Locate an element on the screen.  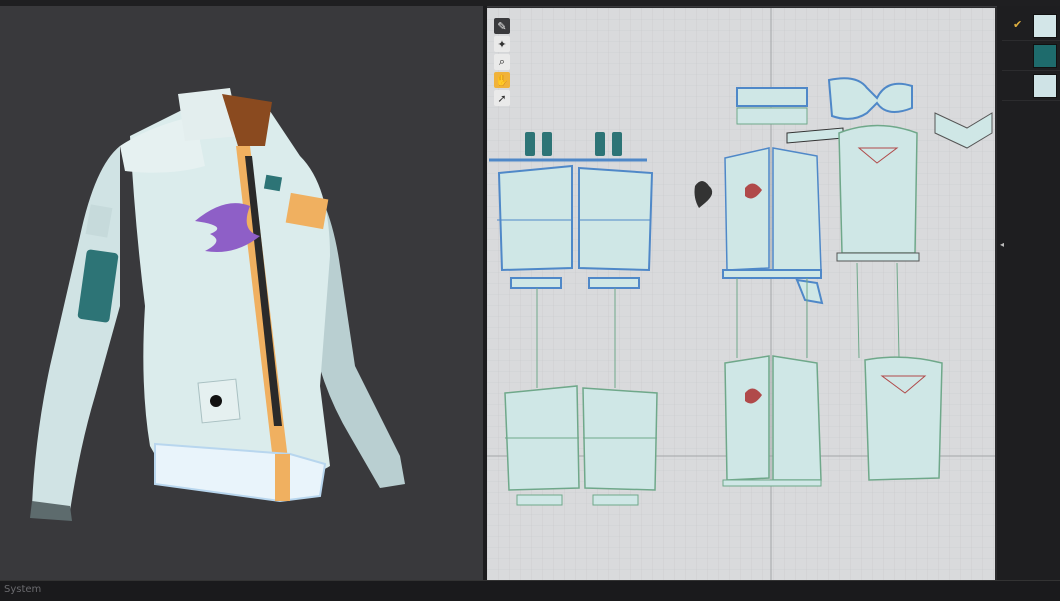
zoom-icon: ⌕ is located at coordinates (502, 62).